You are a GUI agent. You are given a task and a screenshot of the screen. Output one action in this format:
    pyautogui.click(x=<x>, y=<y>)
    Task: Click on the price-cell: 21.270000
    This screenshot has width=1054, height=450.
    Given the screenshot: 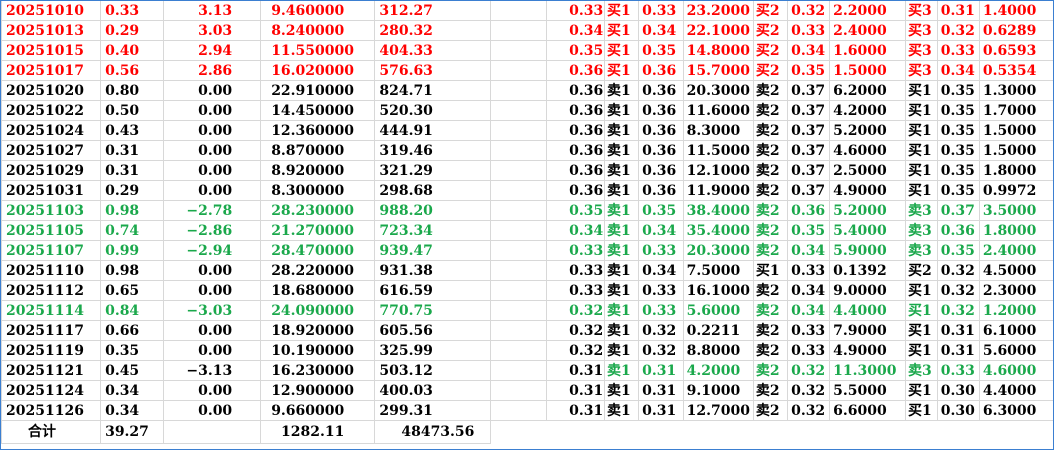 What is the action you would take?
    pyautogui.click(x=318, y=230)
    